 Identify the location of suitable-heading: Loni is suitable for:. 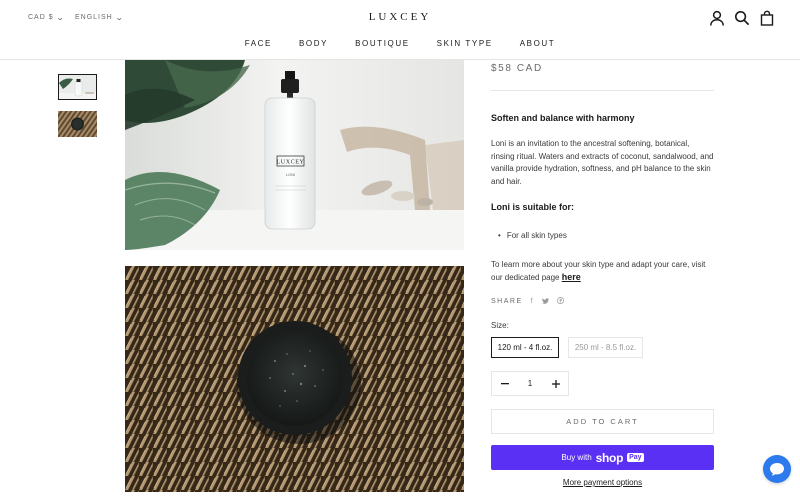
(533, 207).